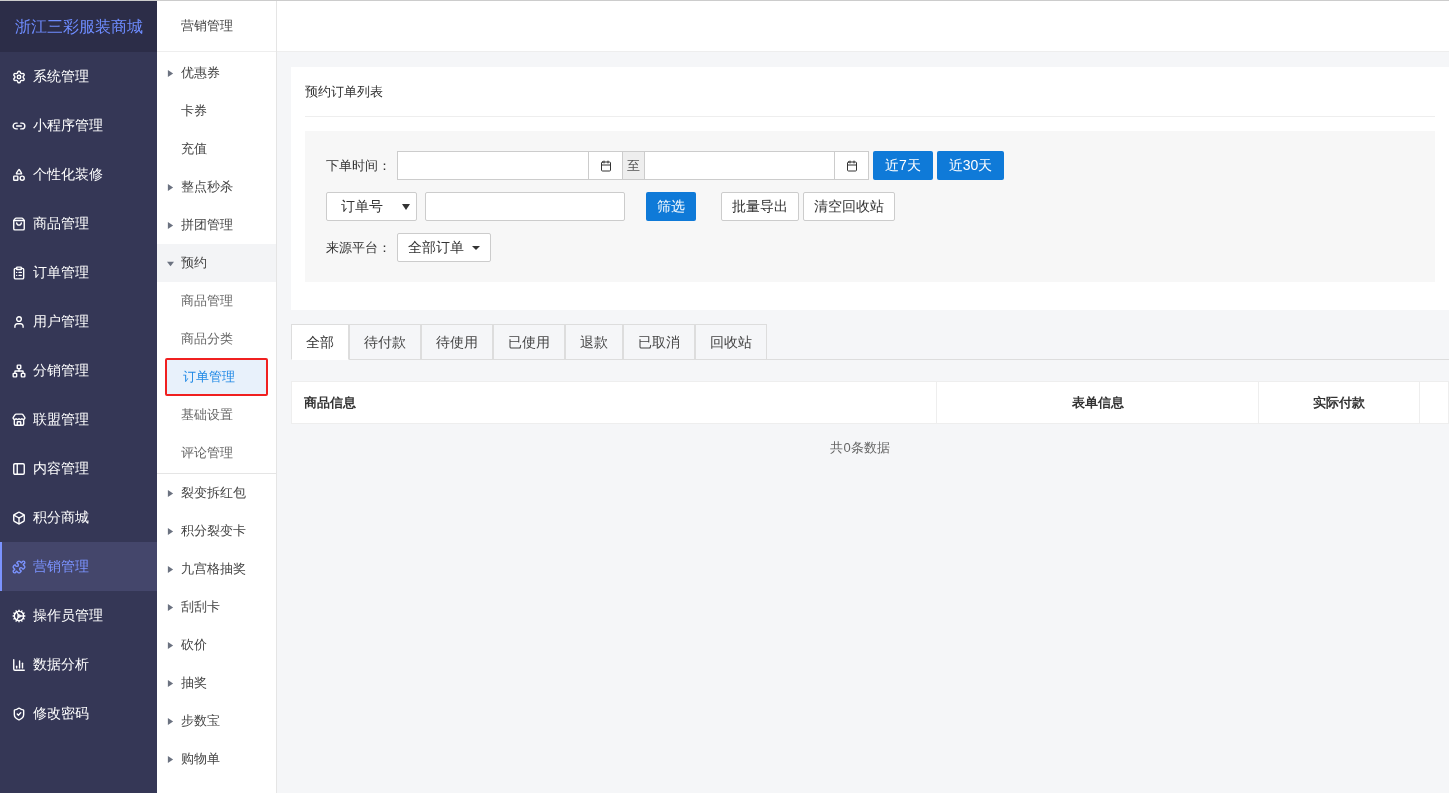 This screenshot has width=1449, height=793. I want to click on quick-range-button: 近7天, so click(903, 165).